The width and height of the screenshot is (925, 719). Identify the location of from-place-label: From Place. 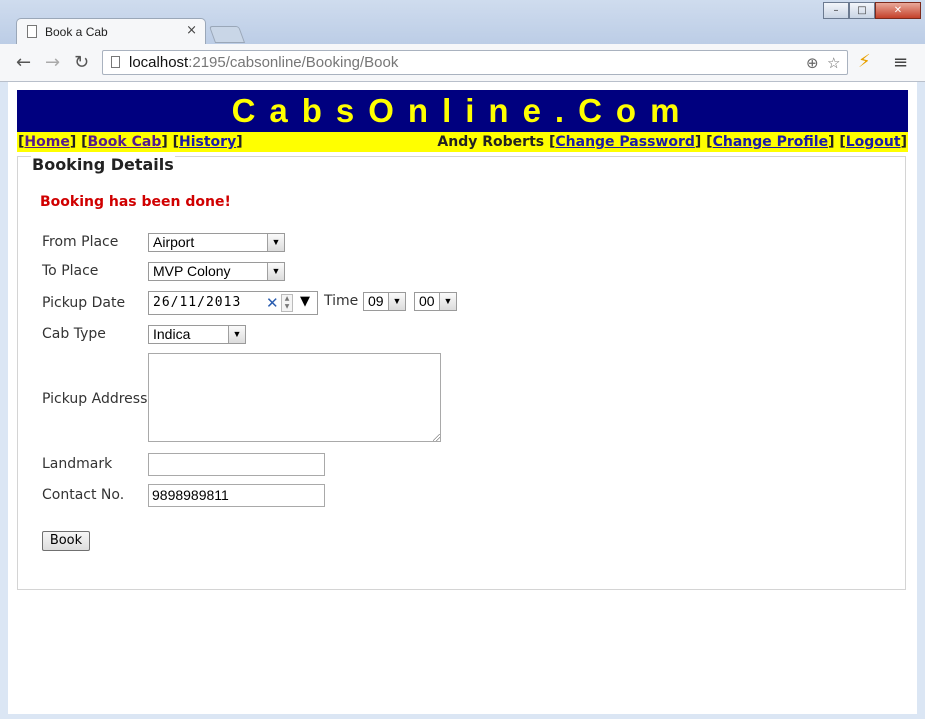
(80, 242).